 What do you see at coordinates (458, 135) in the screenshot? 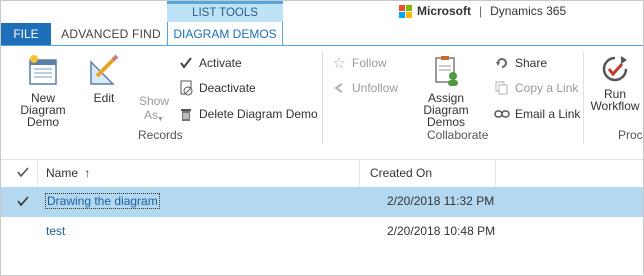
I see `group-label-collaborate: Collaborate` at bounding box center [458, 135].